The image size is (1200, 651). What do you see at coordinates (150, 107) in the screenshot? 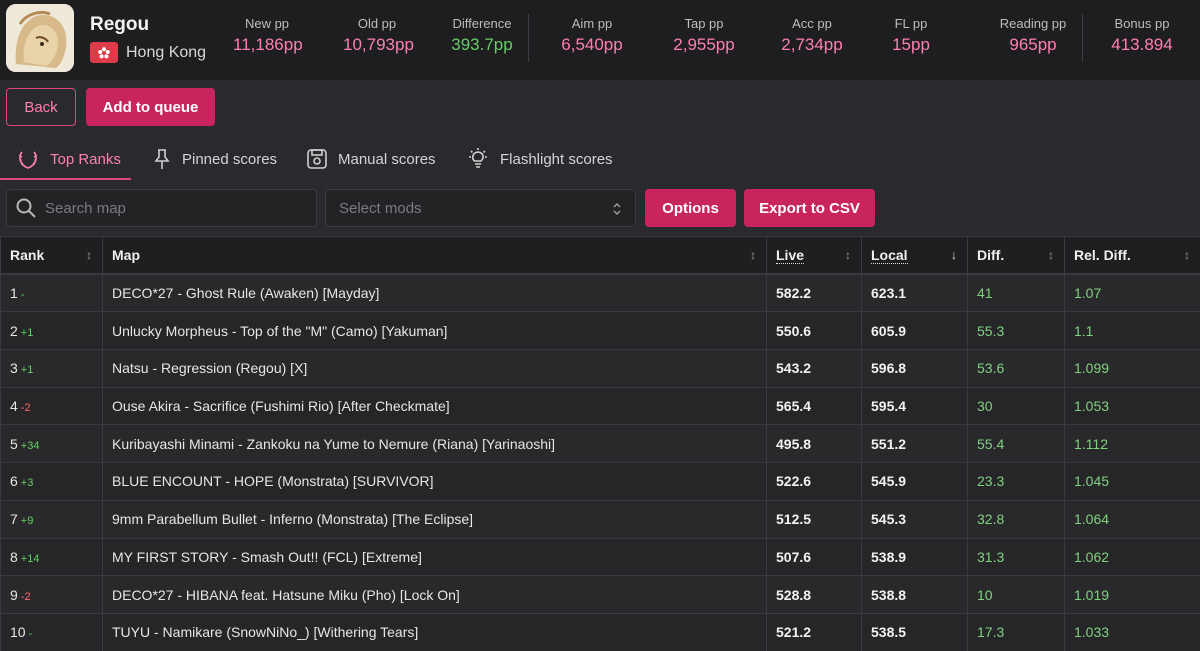
I see `add-to-queue-button: Add to queue` at bounding box center [150, 107].